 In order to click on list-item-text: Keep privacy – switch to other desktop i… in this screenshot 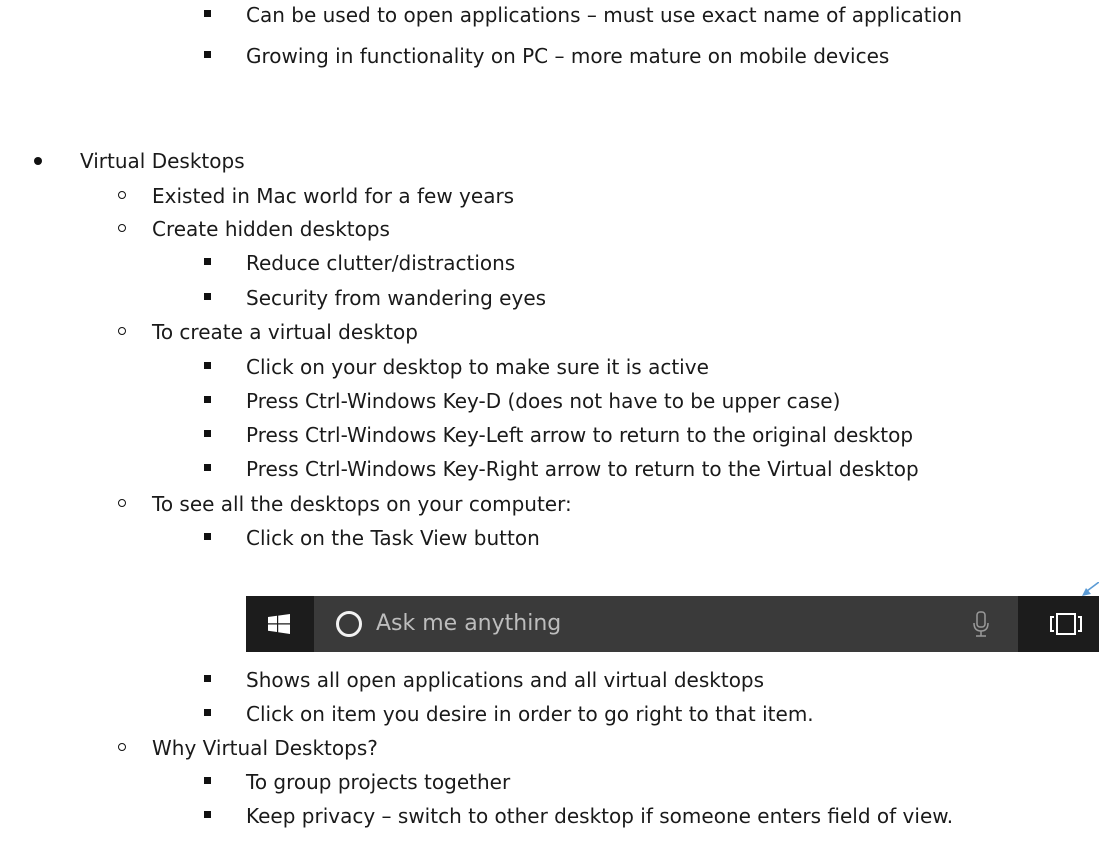, I will do `click(600, 816)`.